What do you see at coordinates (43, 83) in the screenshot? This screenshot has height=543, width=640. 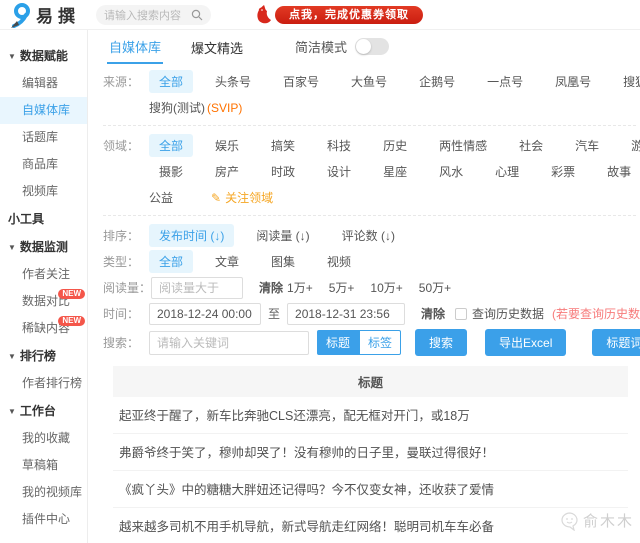 I see `sidebar-item-editor: 编辑器` at bounding box center [43, 83].